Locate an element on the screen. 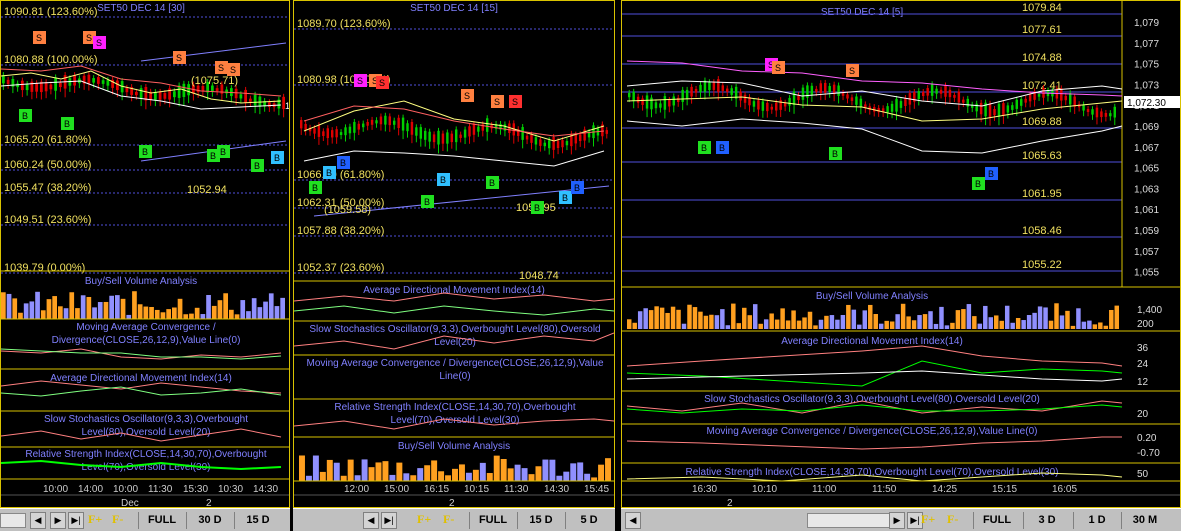  range-button: 5 D is located at coordinates (588, 520).